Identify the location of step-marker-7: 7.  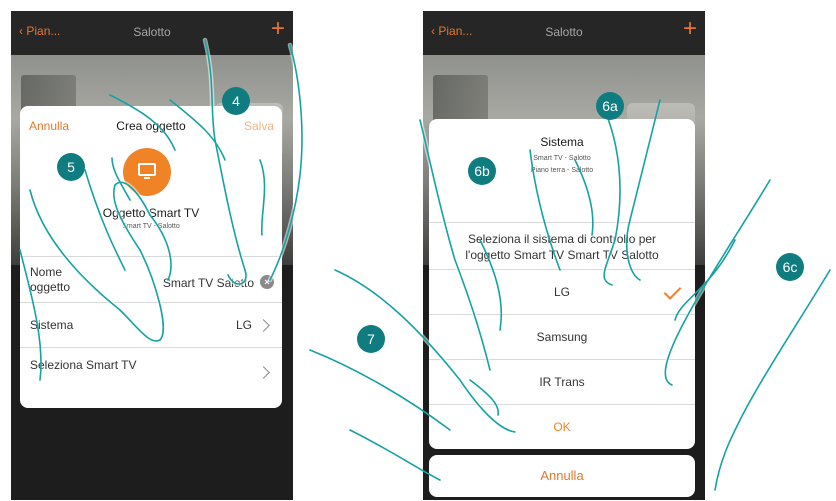
(371, 339).